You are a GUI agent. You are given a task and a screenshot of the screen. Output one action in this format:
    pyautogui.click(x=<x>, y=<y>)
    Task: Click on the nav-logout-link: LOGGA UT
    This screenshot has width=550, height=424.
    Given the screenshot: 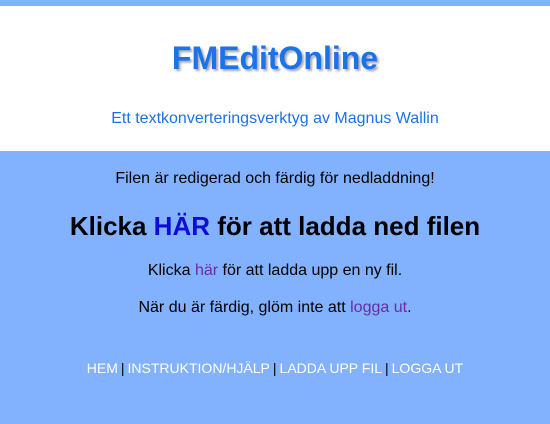 What is the action you would take?
    pyautogui.click(x=428, y=368)
    